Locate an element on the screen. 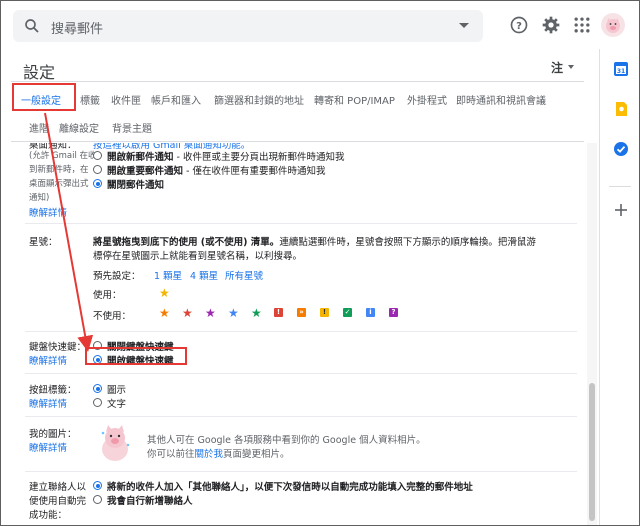 This screenshot has width=640, height=526. desktop-notifications-learn-more-link: 瞭解詳情 is located at coordinates (48, 212).